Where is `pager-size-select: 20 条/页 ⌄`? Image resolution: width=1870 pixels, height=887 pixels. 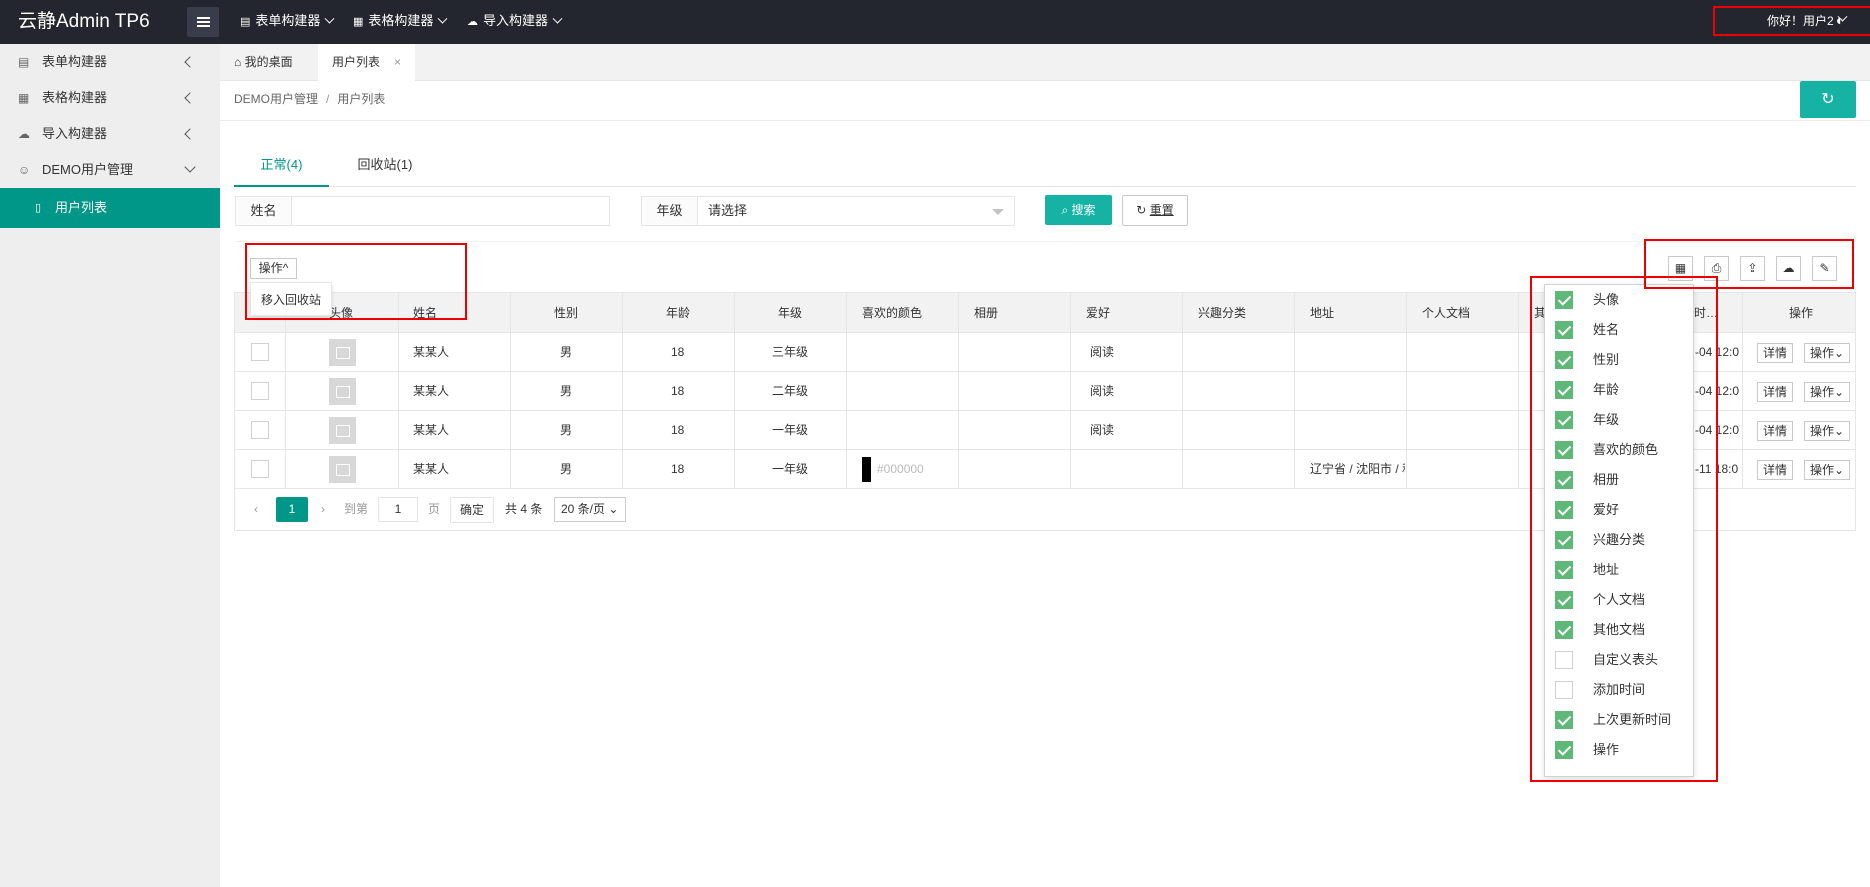
pager-size-select: 20 条/页 ⌄ is located at coordinates (590, 509).